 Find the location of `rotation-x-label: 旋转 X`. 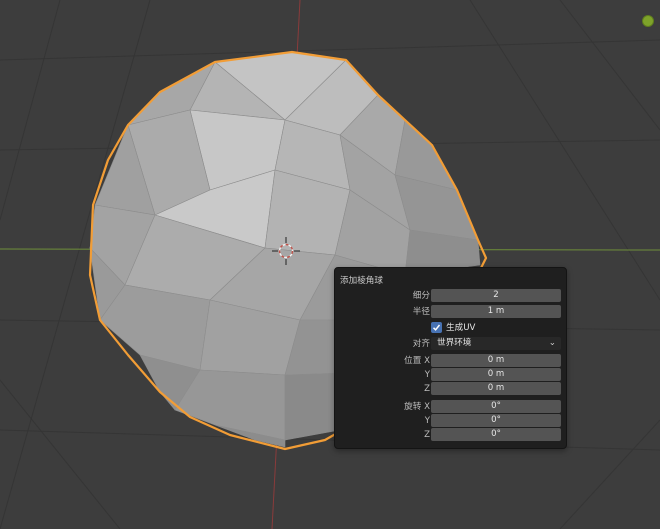

rotation-x-label: 旋转 X is located at coordinates (417, 407).